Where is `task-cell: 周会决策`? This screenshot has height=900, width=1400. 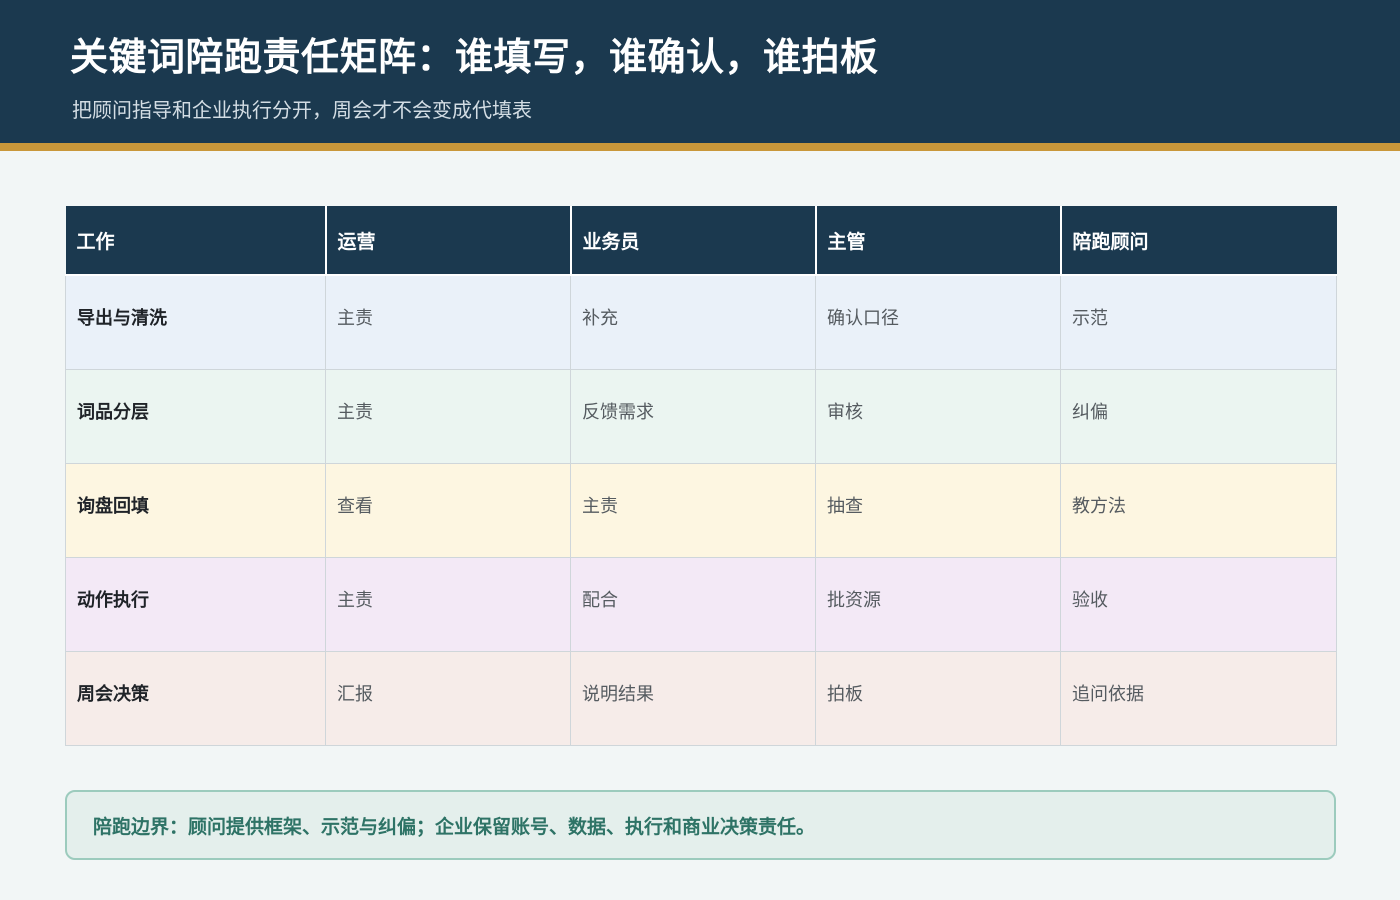 task-cell: 周会决策 is located at coordinates (195, 698).